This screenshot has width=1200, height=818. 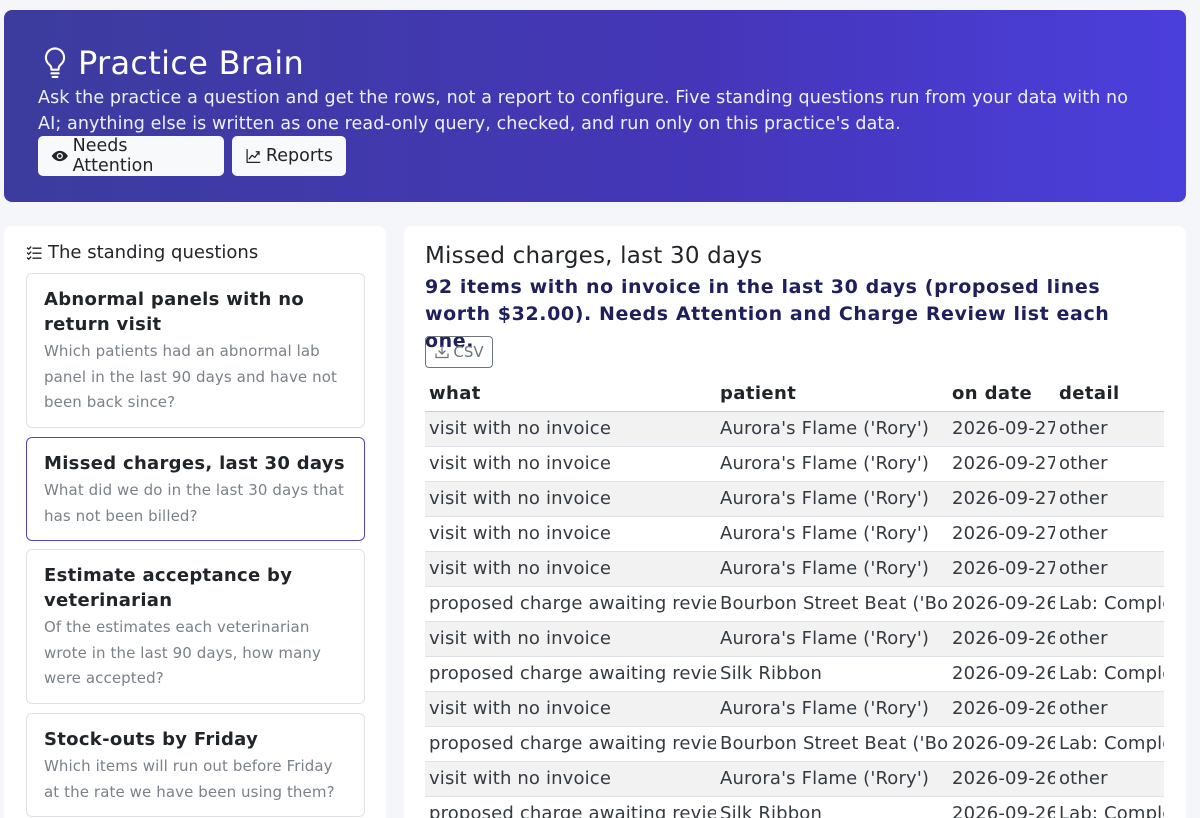 I want to click on reports-button: Reports, so click(x=289, y=156).